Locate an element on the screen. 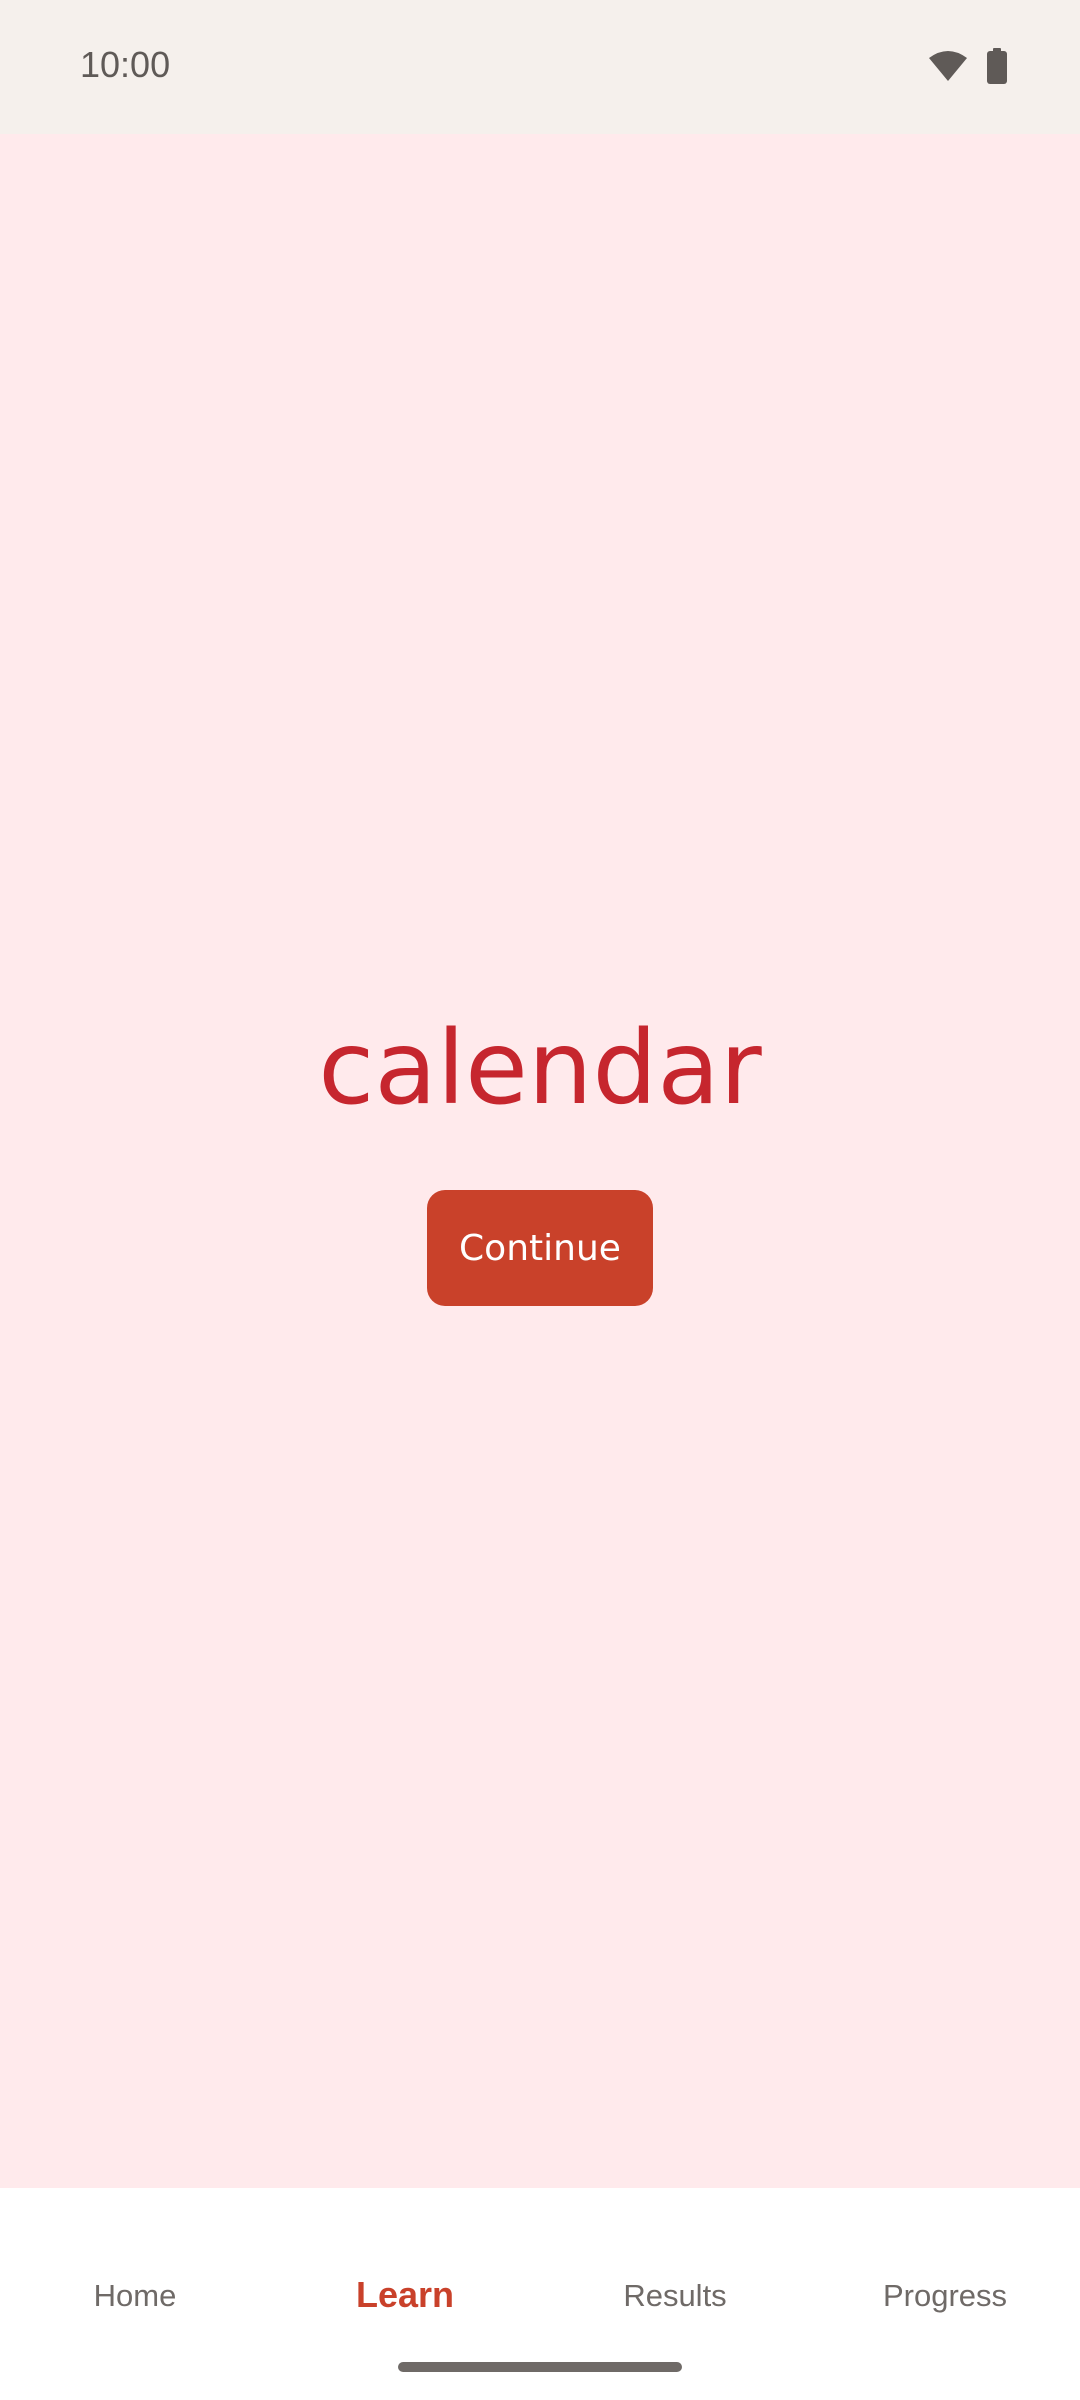  continue-button: Continue is located at coordinates (540, 1248).